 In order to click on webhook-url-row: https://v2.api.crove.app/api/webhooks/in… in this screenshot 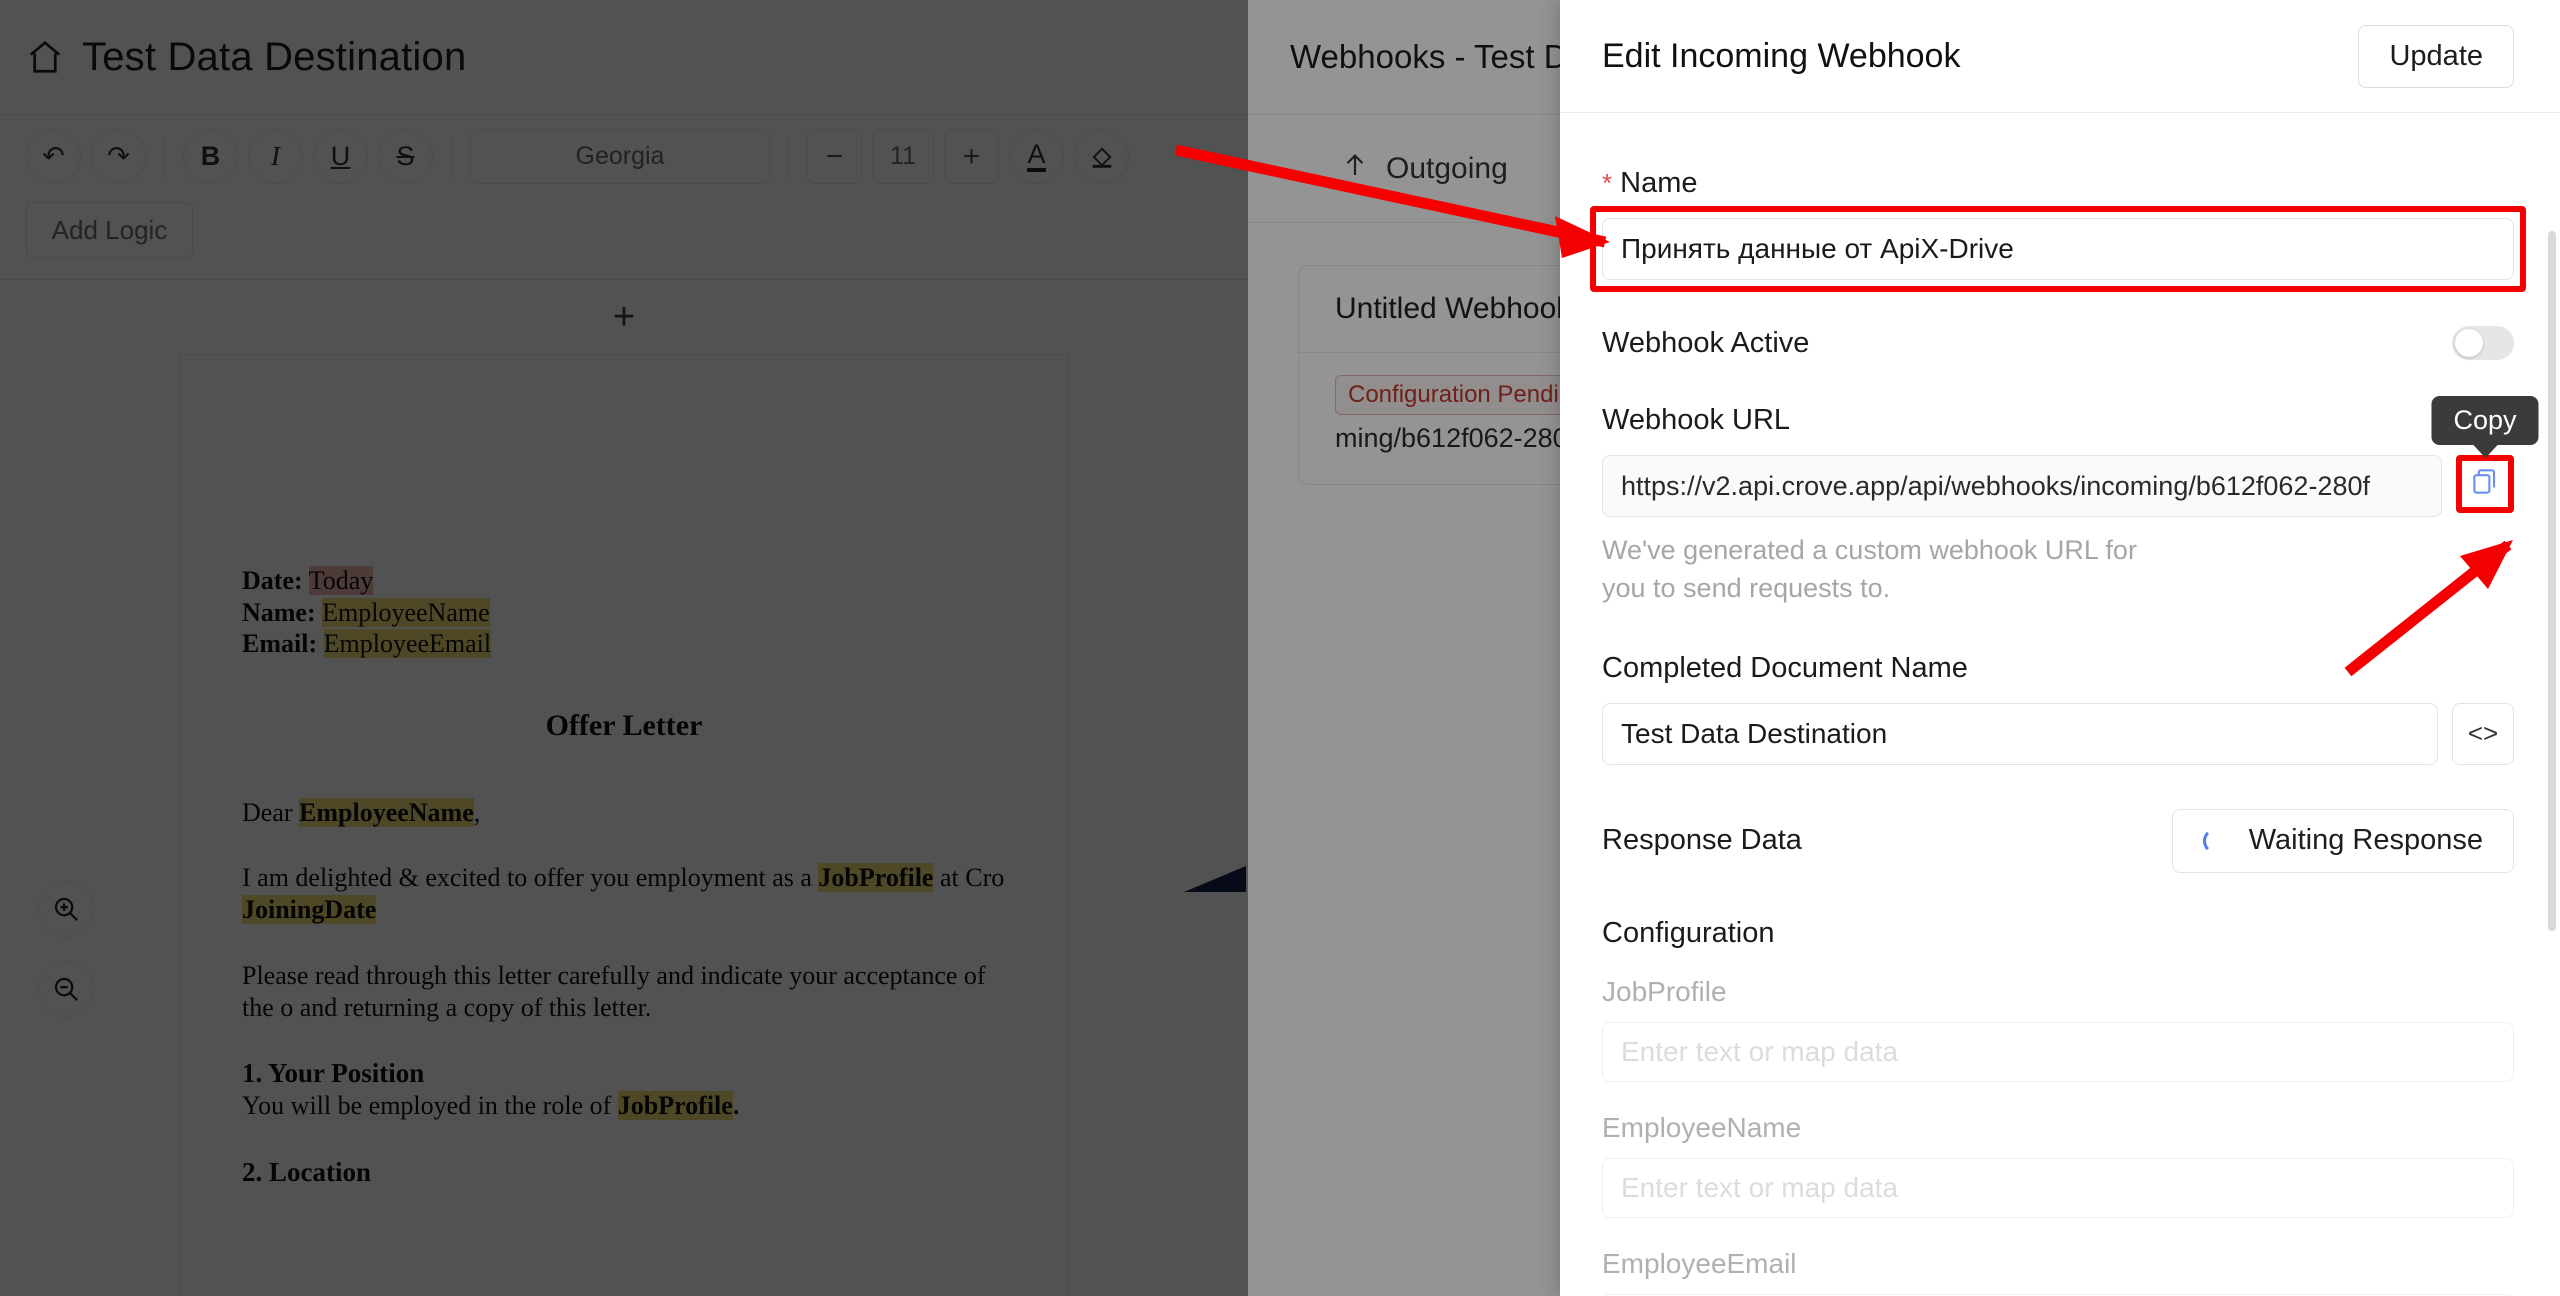, I will do `click(2070, 456)`.